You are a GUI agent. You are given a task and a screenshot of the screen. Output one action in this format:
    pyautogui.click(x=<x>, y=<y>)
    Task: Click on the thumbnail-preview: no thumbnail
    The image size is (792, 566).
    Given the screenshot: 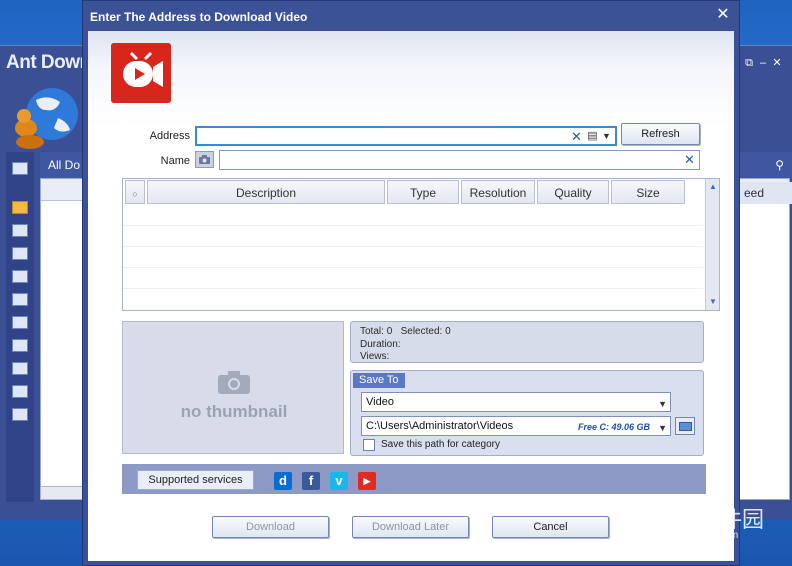 What is the action you would take?
    pyautogui.click(x=233, y=387)
    